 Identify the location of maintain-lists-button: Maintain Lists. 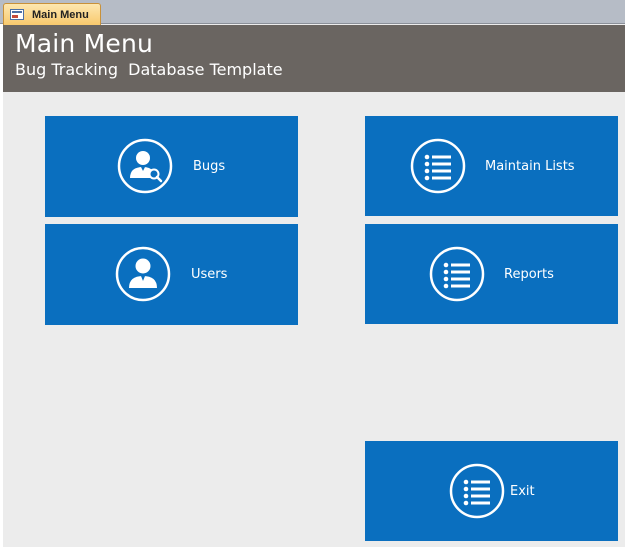
(491, 166).